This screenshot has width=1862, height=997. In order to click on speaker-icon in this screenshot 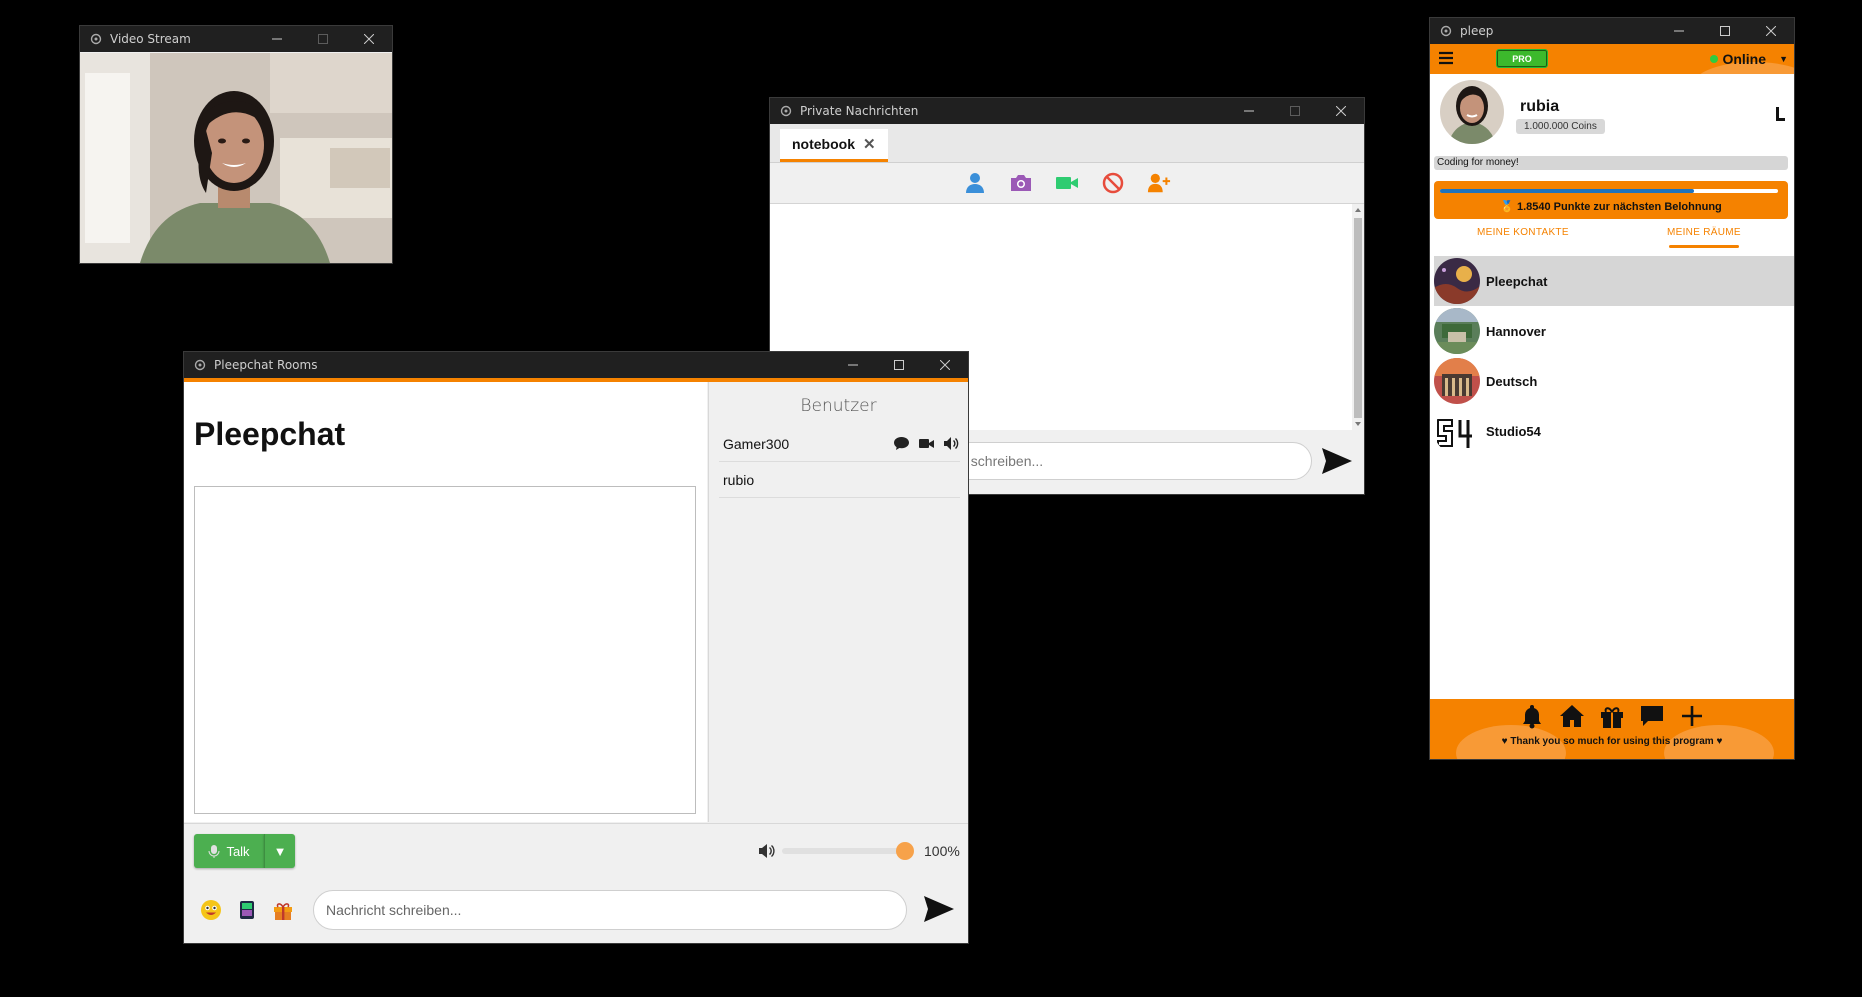, I will do `click(951, 443)`.